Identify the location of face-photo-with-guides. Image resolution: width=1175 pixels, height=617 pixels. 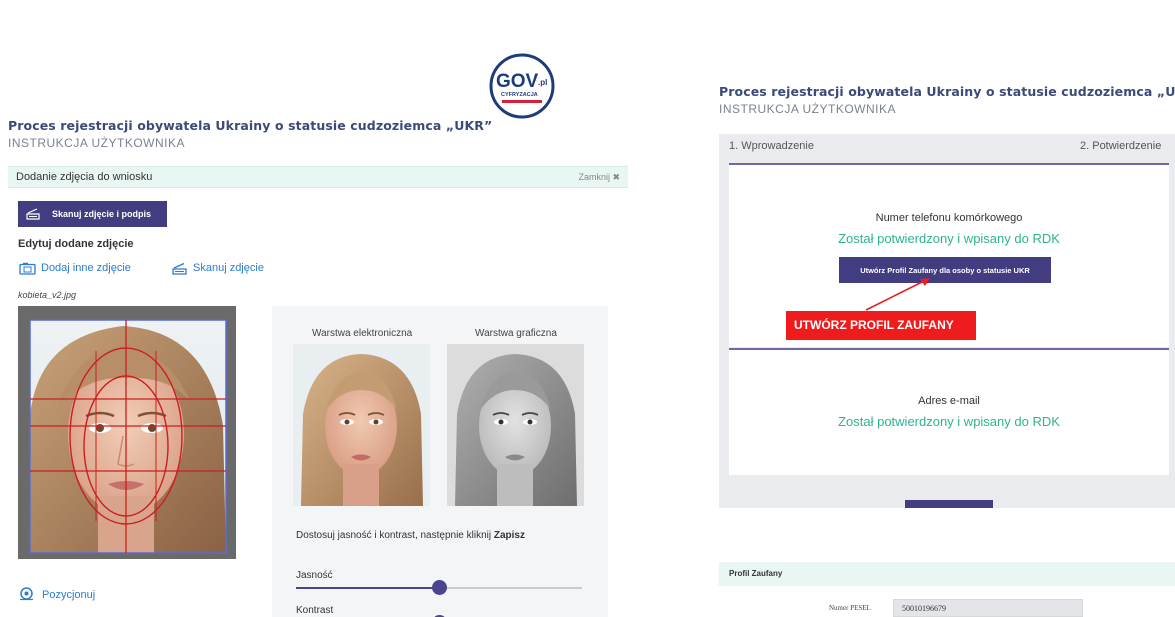
(128, 436).